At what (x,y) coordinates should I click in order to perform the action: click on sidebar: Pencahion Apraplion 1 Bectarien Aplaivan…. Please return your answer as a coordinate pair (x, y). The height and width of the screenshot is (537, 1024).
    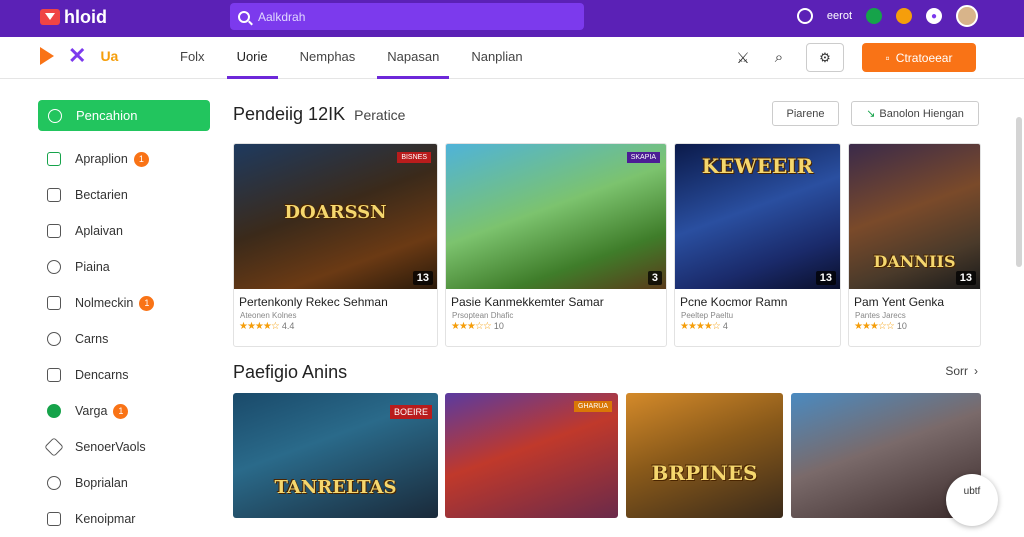
    Looking at the image, I should click on (124, 318).